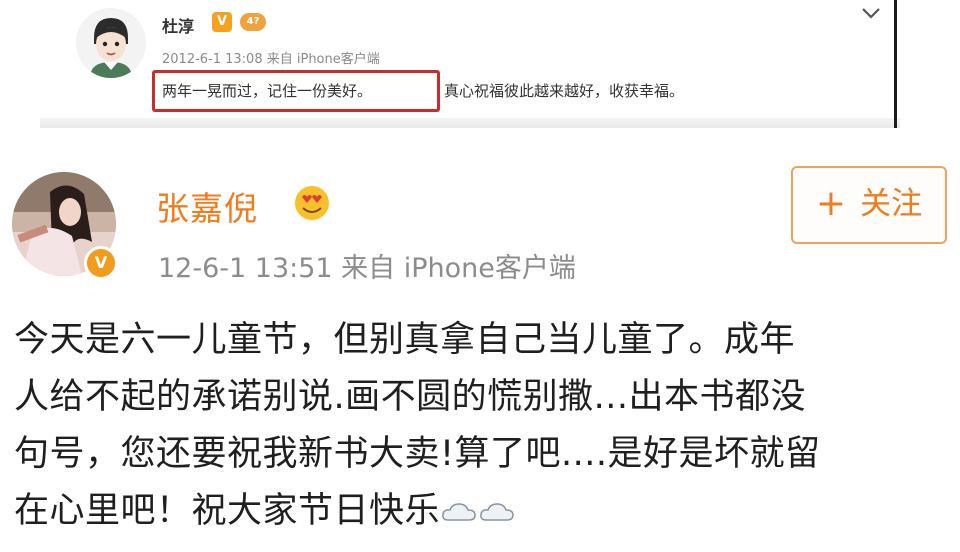 The width and height of the screenshot is (960, 552). I want to click on avatar, so click(111, 43).